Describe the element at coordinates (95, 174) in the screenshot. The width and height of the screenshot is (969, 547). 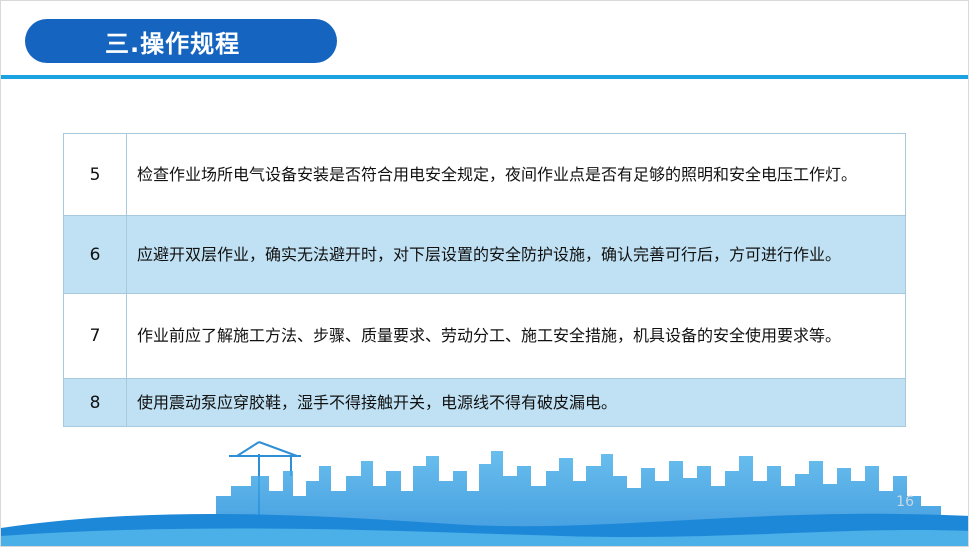
I see `row-number: 5` at that location.